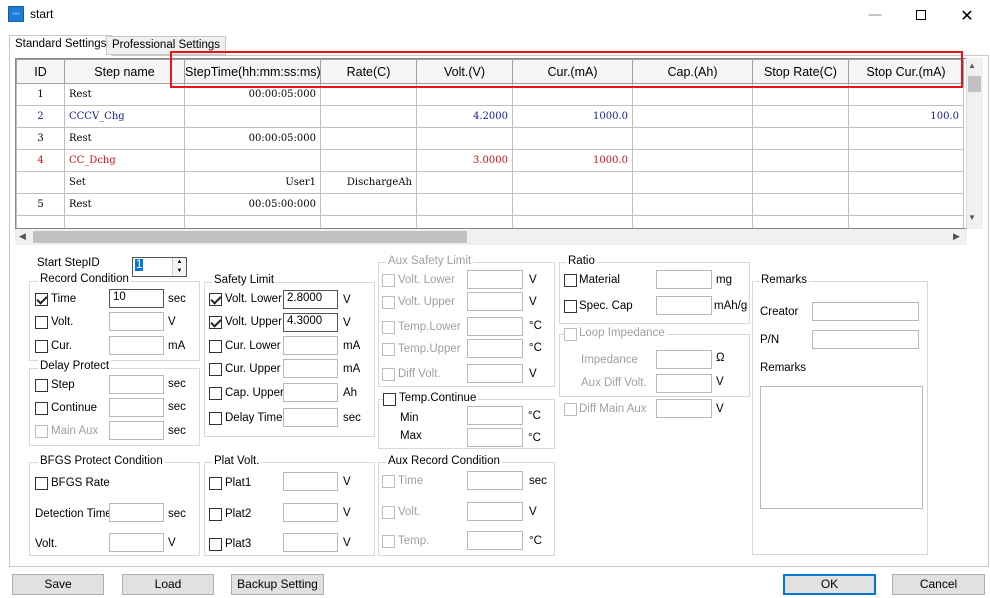 The width and height of the screenshot is (990, 598). Describe the element at coordinates (570, 280) in the screenshot. I see `material-checkbox` at that location.